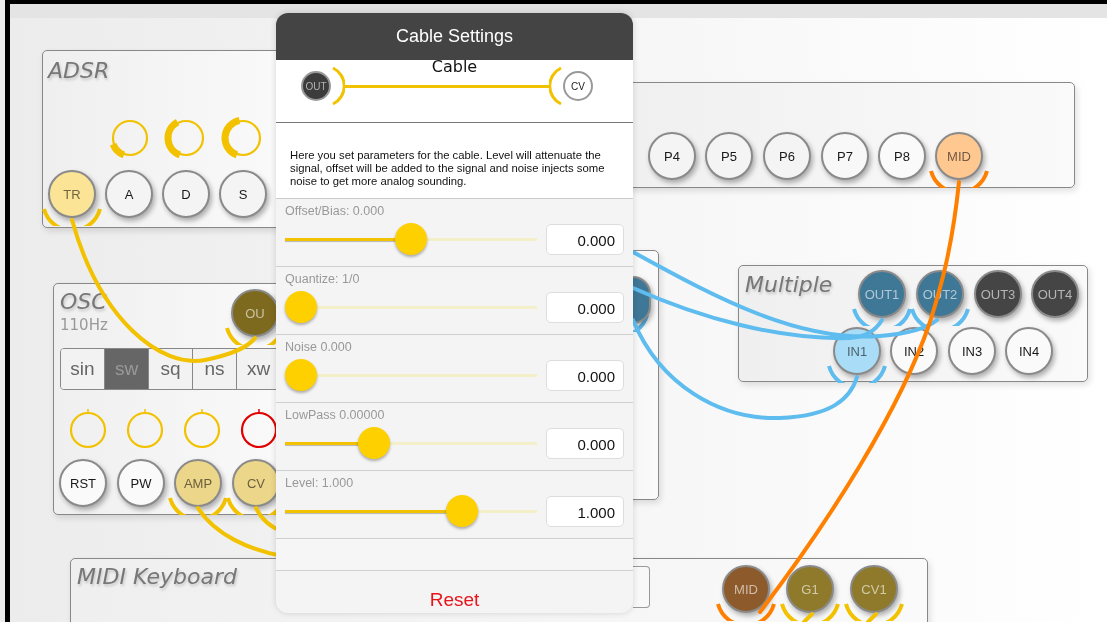 The image size is (1107, 622). Describe the element at coordinates (335, 211) in the screenshot. I see `parameter-label: Offset/Bias: 0.000` at that location.